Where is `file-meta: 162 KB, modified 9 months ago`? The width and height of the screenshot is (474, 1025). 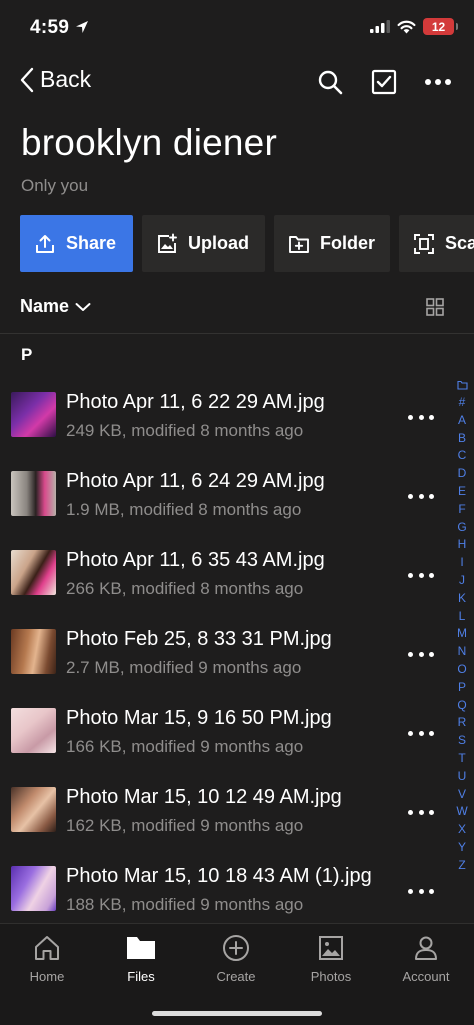
file-meta: 162 KB, modified 9 months ago is located at coordinates (185, 825).